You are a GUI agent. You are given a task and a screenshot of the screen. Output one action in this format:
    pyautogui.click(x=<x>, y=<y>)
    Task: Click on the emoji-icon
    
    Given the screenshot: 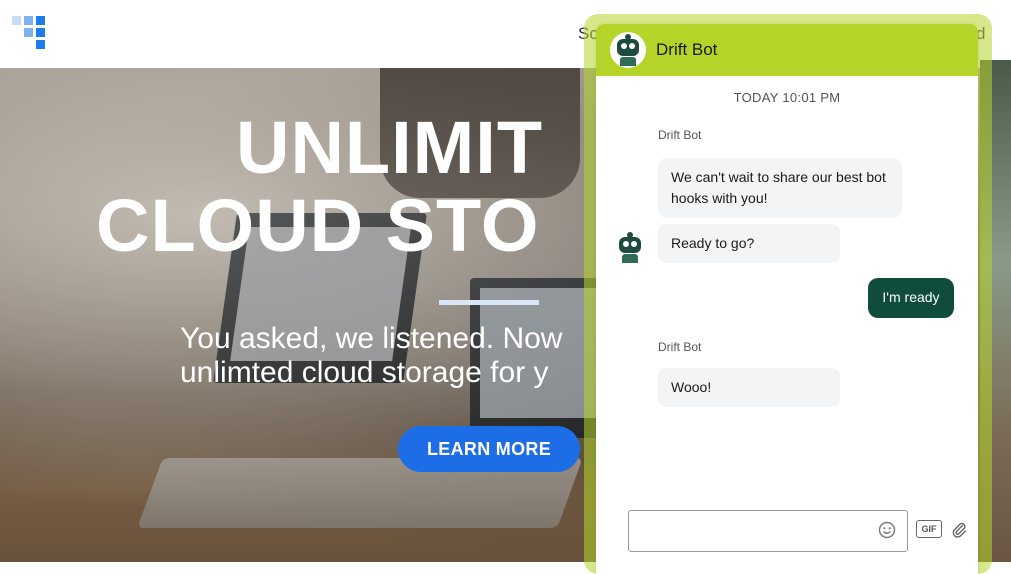 What is the action you would take?
    pyautogui.click(x=887, y=530)
    